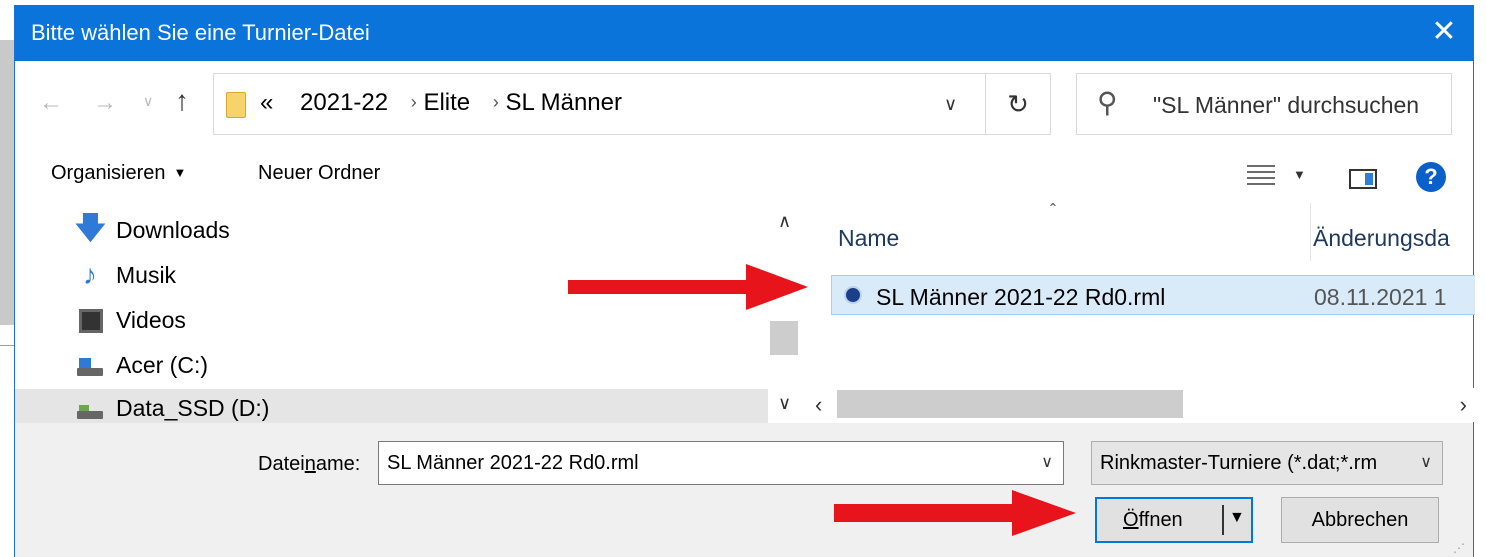 This screenshot has height=557, width=1486. Describe the element at coordinates (90, 228) in the screenshot. I see `download-icon: 🡇` at that location.